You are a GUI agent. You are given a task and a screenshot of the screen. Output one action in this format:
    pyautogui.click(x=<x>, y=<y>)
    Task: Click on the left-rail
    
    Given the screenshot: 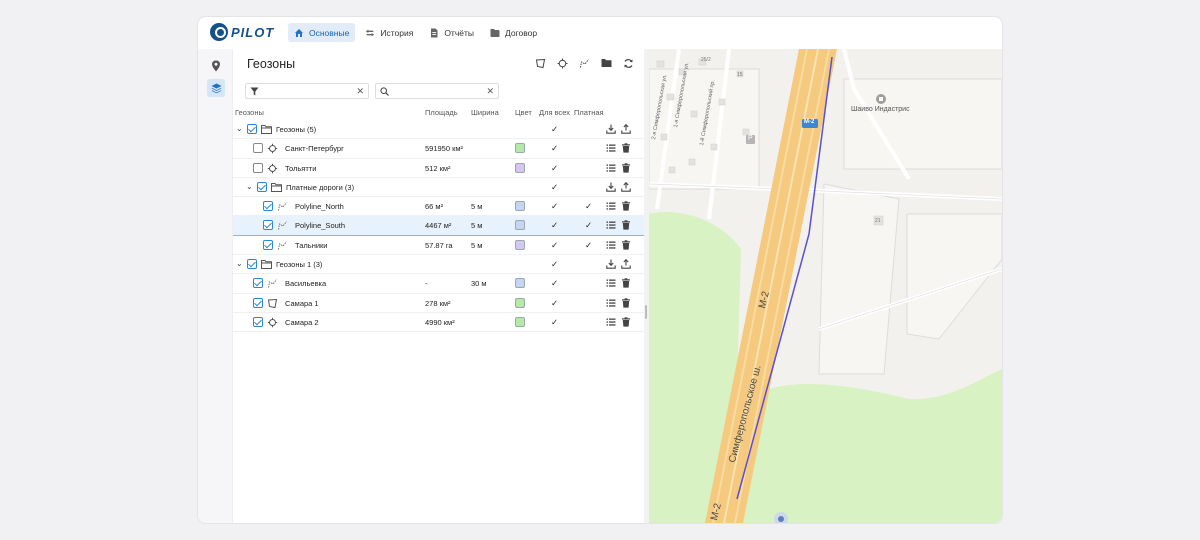 What is the action you would take?
    pyautogui.click(x=215, y=286)
    